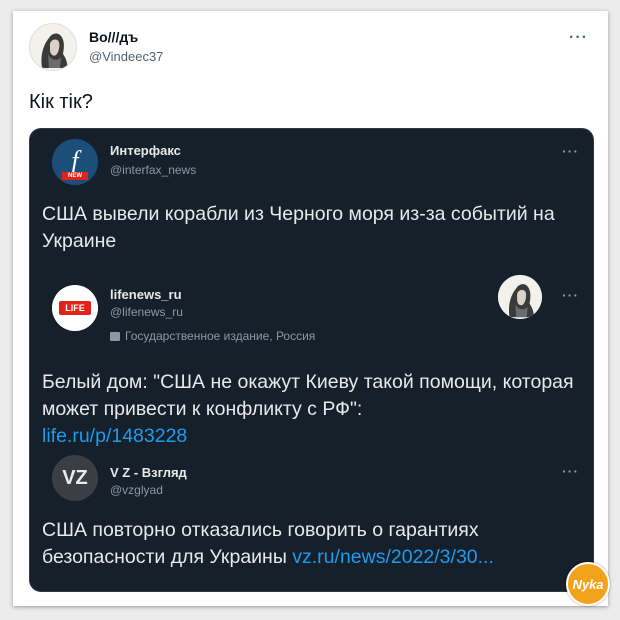 The width and height of the screenshot is (620, 620). What do you see at coordinates (75, 162) in the screenshot?
I see `interfax-avatar: f NEW` at bounding box center [75, 162].